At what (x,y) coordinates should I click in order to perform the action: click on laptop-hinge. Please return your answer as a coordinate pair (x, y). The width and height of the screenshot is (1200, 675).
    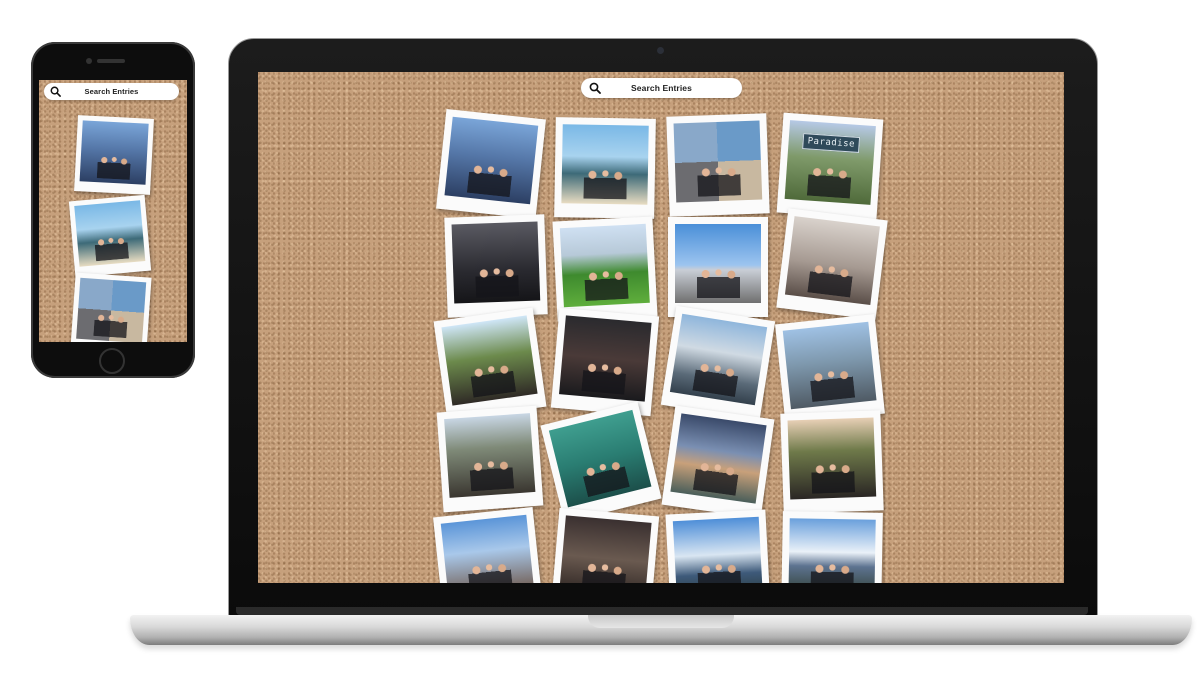
    Looking at the image, I should click on (662, 611).